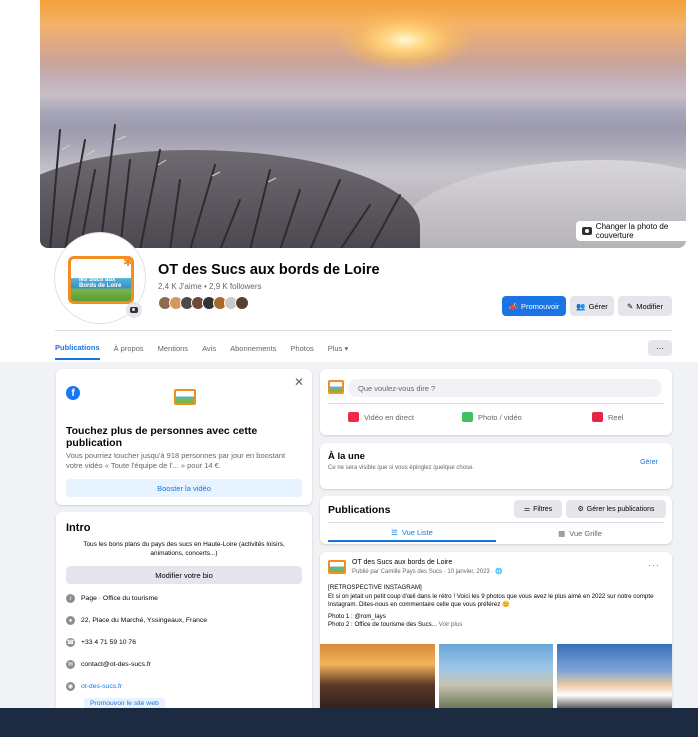 Image resolution: width=698 pixels, height=737 pixels. I want to click on photo-video-label: Photo / vidéo, so click(500, 417).